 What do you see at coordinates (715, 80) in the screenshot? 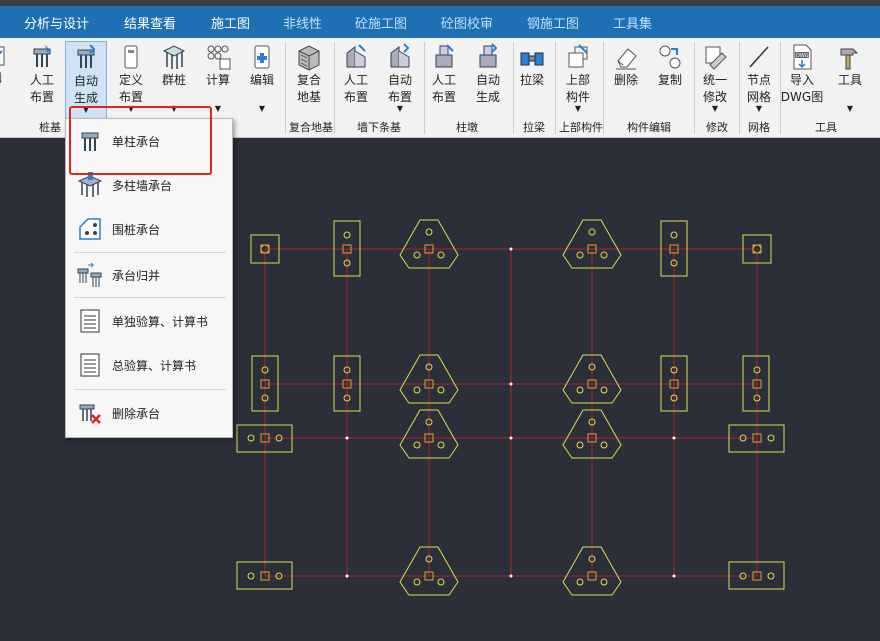
I see `unified-modify-button: 统一 修改 ▼` at bounding box center [715, 80].